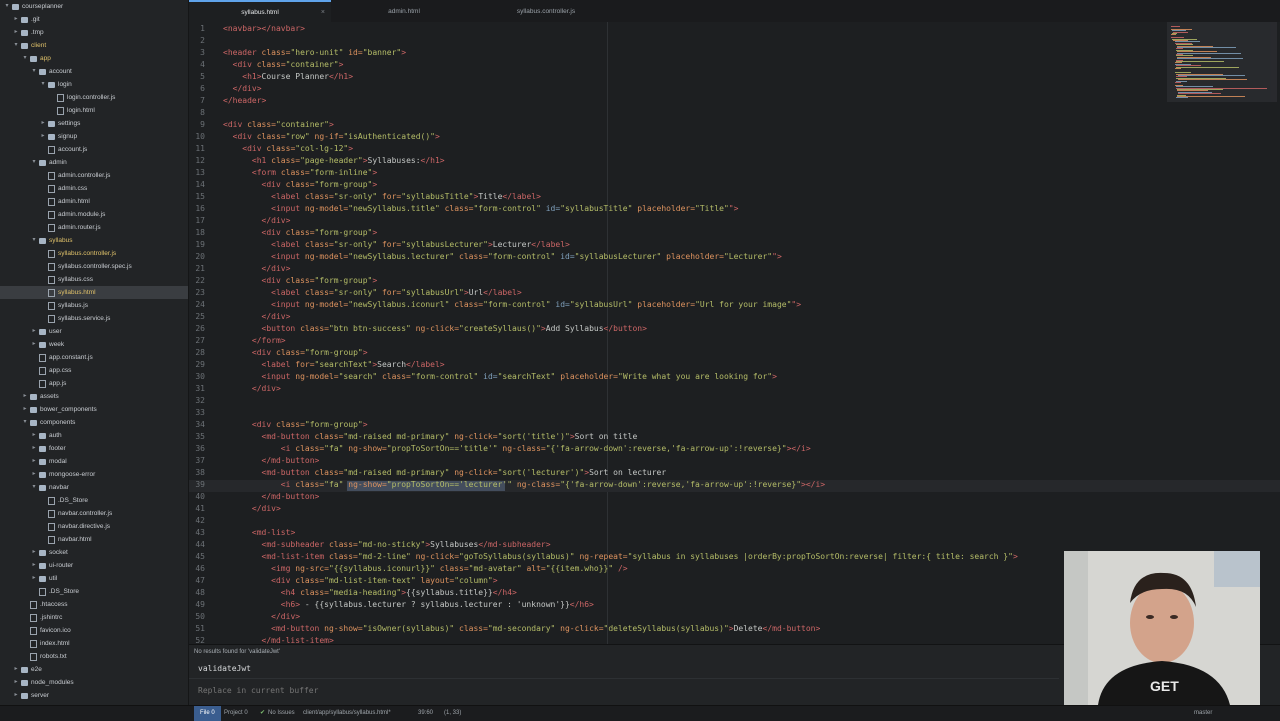  Describe the element at coordinates (94, 175) in the screenshot. I see `tree-file: admin.controller.js` at that location.